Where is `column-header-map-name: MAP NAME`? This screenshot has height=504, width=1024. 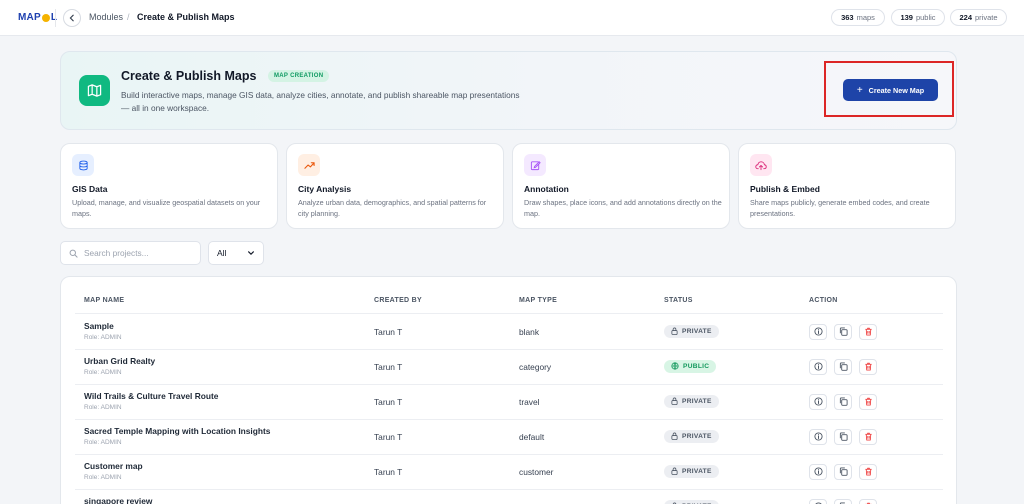
column-header-map-name: MAP NAME is located at coordinates (104, 300).